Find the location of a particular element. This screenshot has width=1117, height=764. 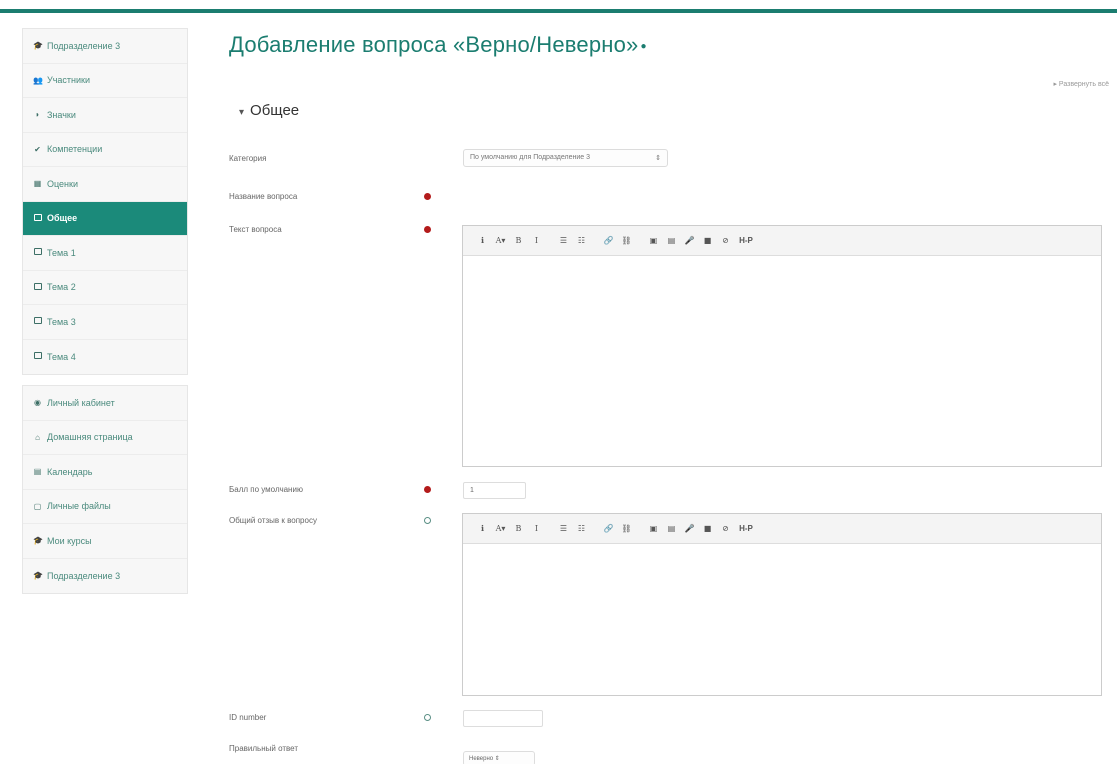

category-select: По умолчанию для Подразделение 3 ⇕ is located at coordinates (565, 158).